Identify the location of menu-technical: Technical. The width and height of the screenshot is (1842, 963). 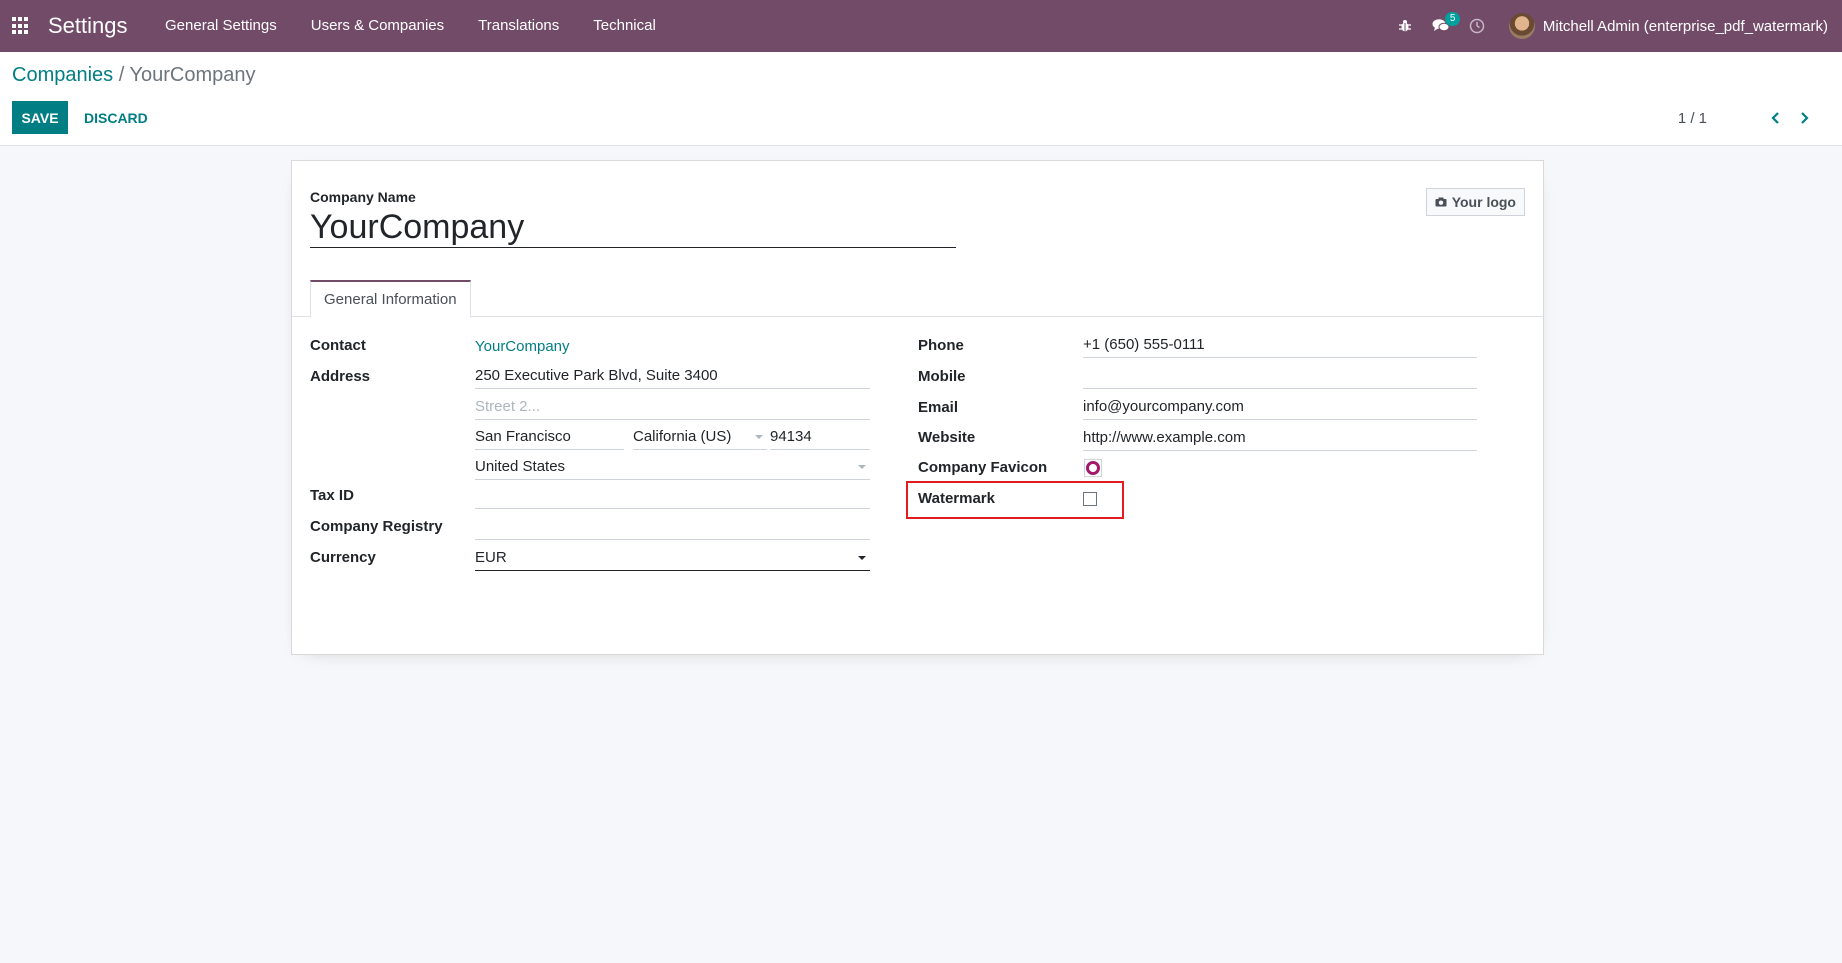
(624, 26).